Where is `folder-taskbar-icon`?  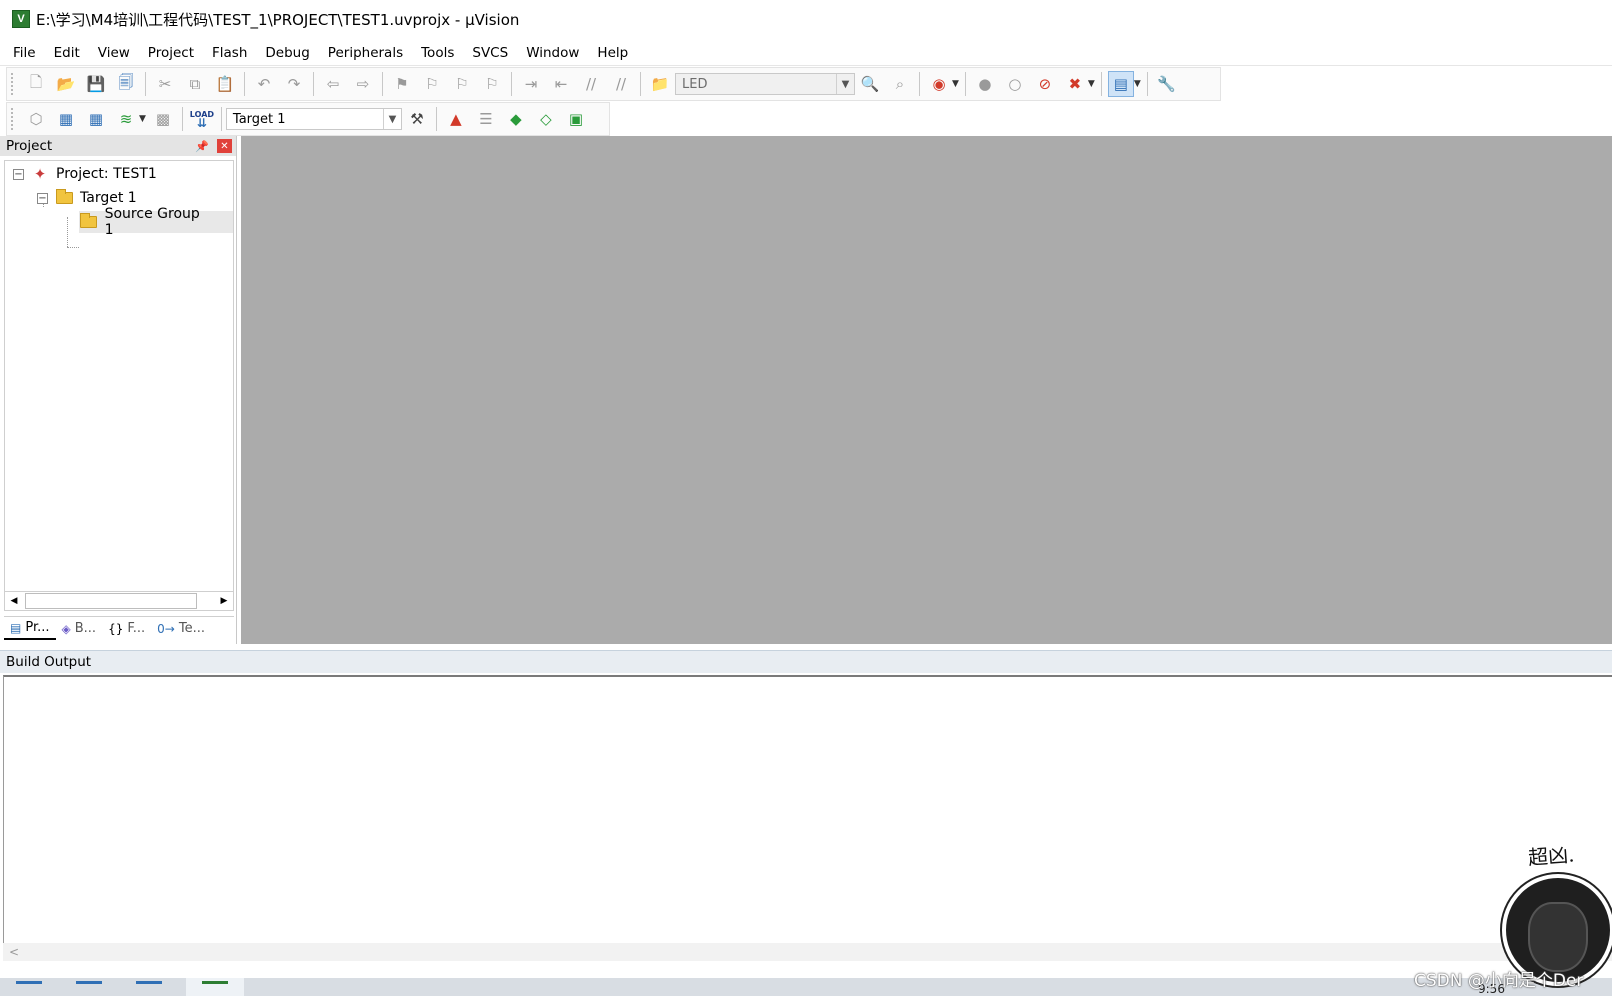 folder-taskbar-icon is located at coordinates (89, 988).